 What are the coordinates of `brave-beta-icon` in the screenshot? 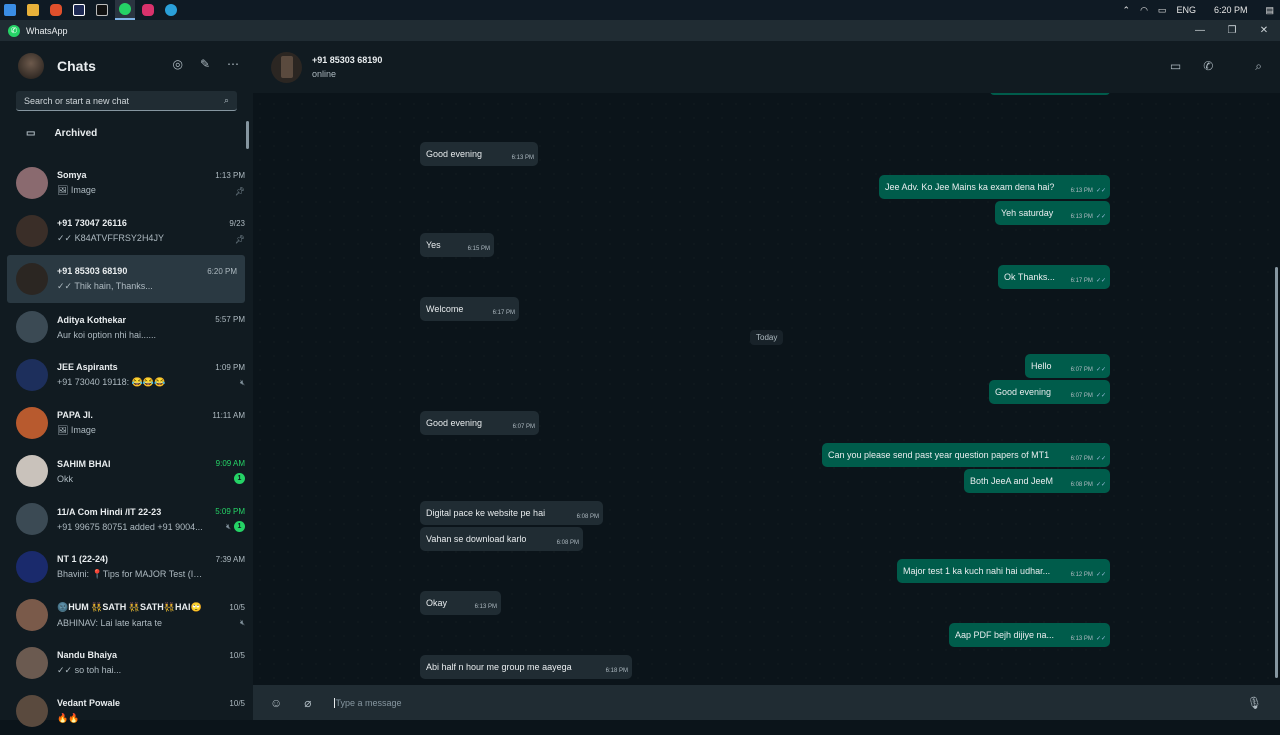 It's located at (148, 10).